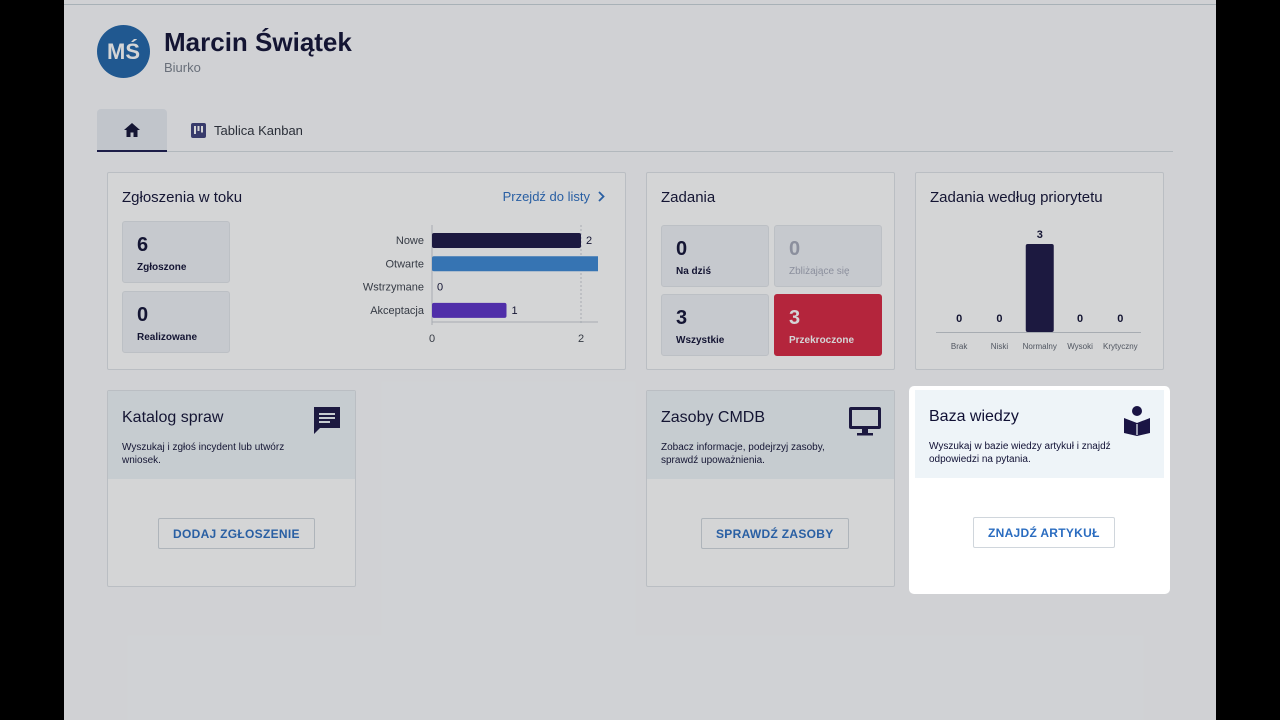 Image resolution: width=1280 pixels, height=720 pixels. Describe the element at coordinates (404, 264) in the screenshot. I see `category-label: Otwarte` at that location.